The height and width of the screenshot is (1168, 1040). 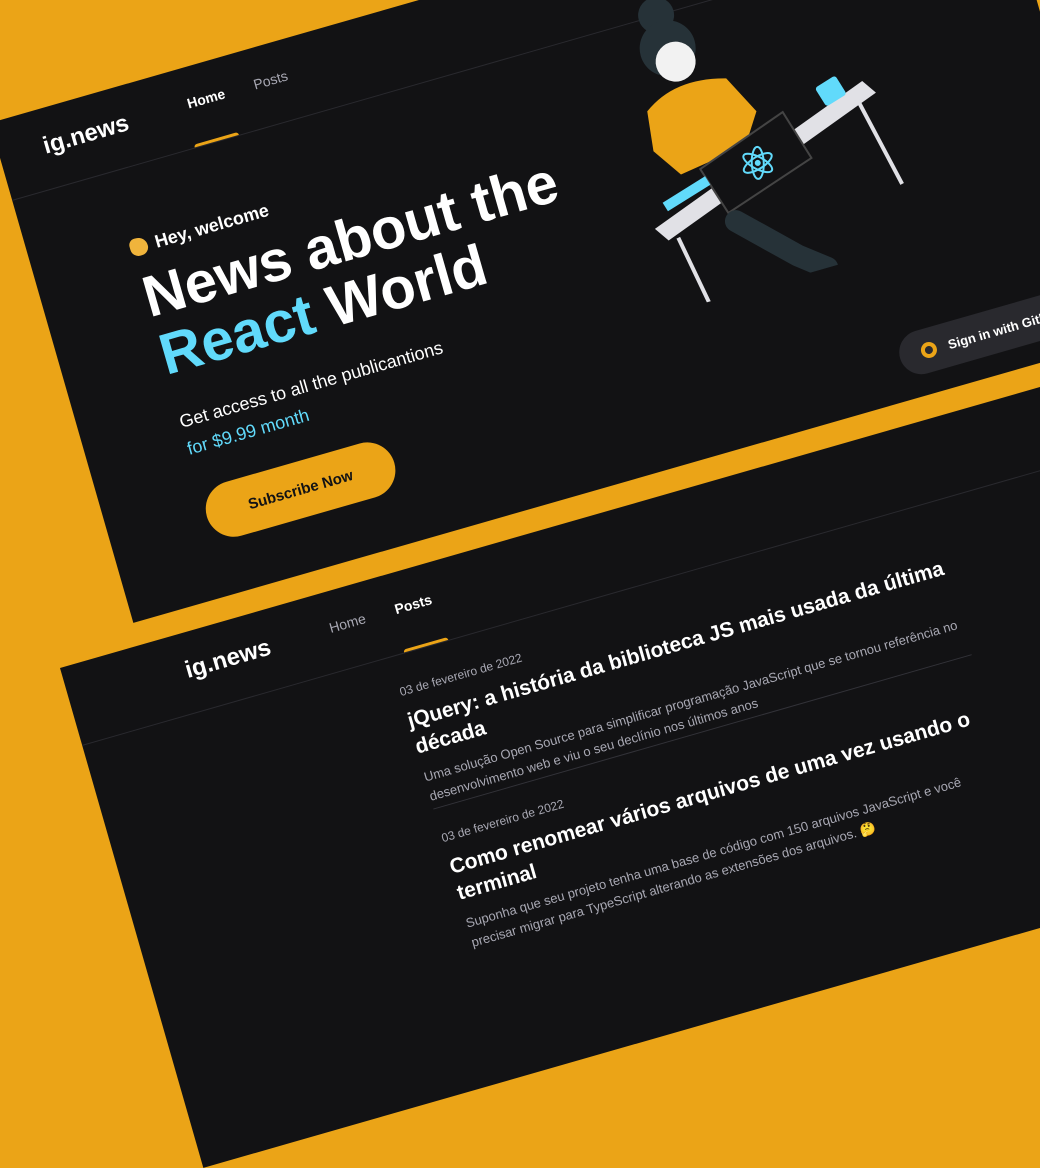 What do you see at coordinates (363, 268) in the screenshot?
I see `hero-headline: News about the React World` at bounding box center [363, 268].